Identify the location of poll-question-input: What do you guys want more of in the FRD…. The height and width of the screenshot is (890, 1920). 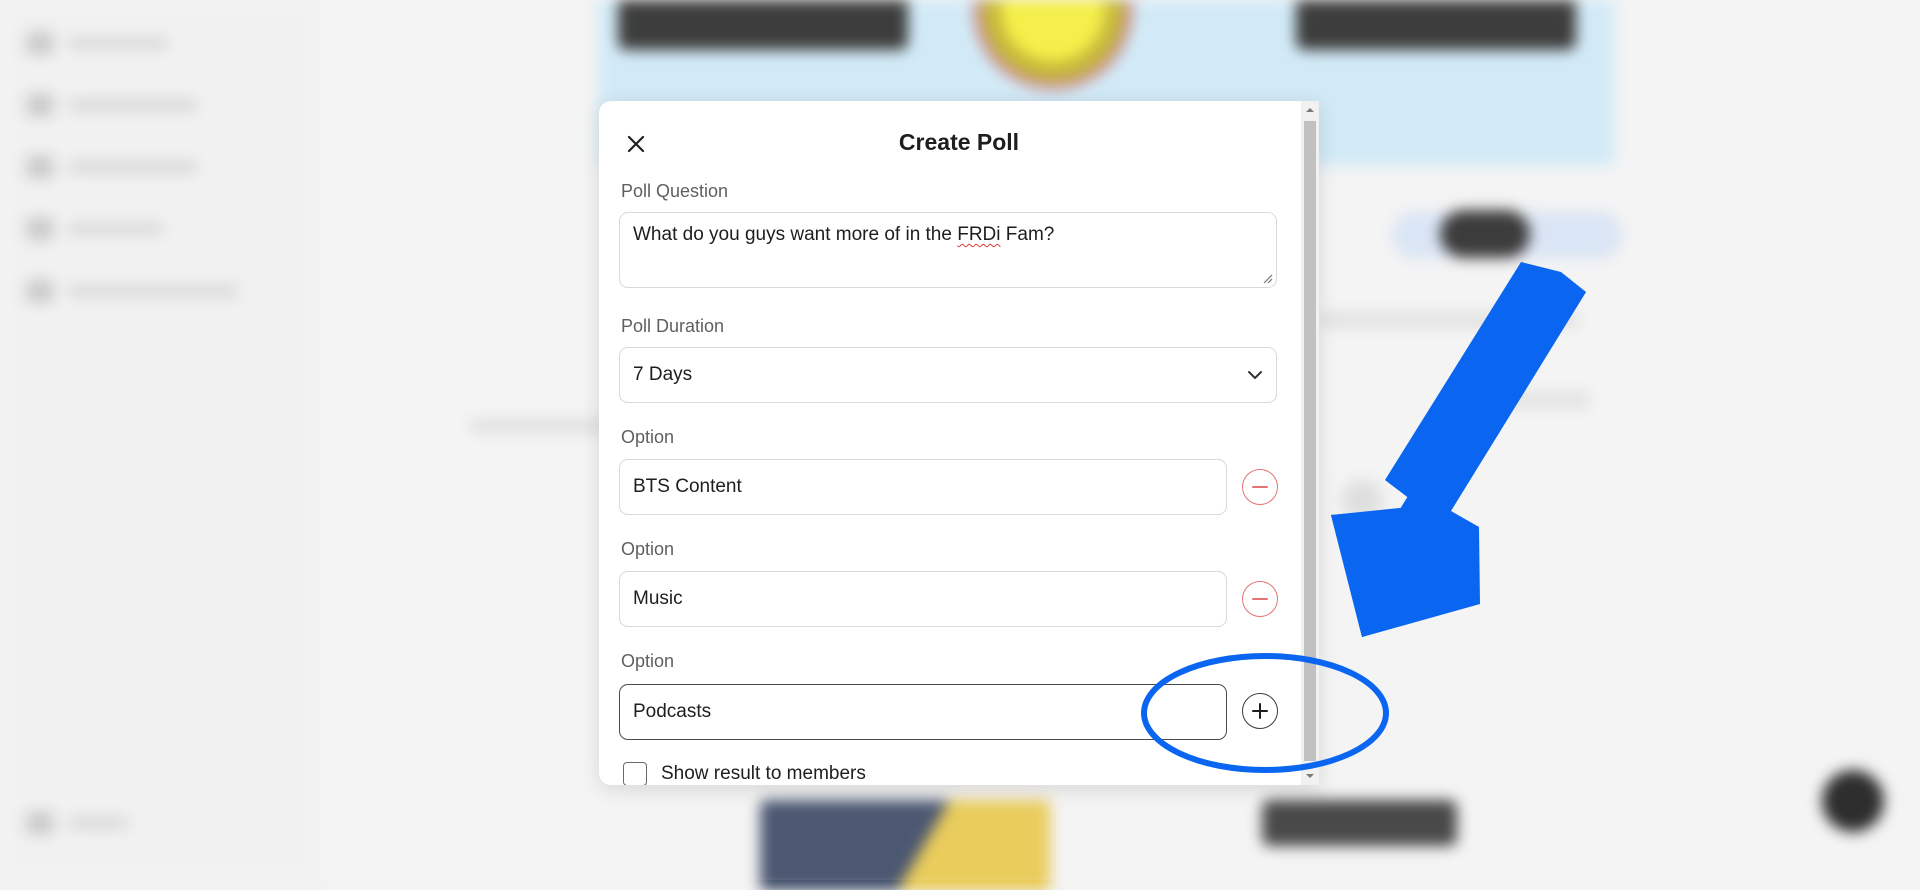
(948, 250).